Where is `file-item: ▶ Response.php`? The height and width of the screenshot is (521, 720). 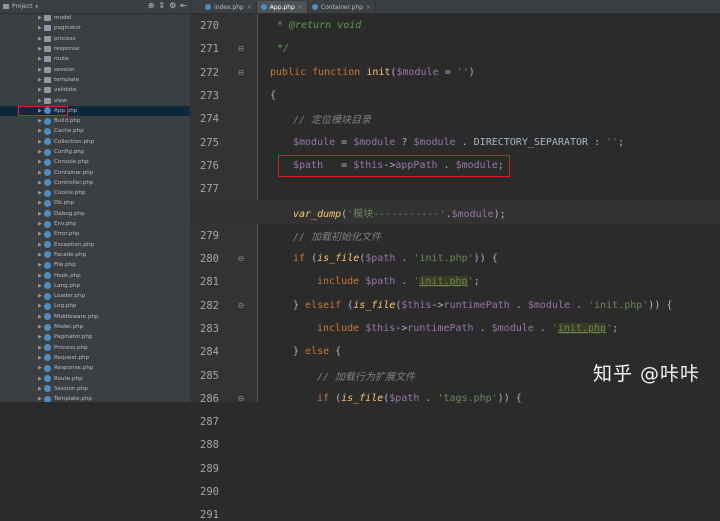
file-item: ▶ Response.php is located at coordinates (95, 368).